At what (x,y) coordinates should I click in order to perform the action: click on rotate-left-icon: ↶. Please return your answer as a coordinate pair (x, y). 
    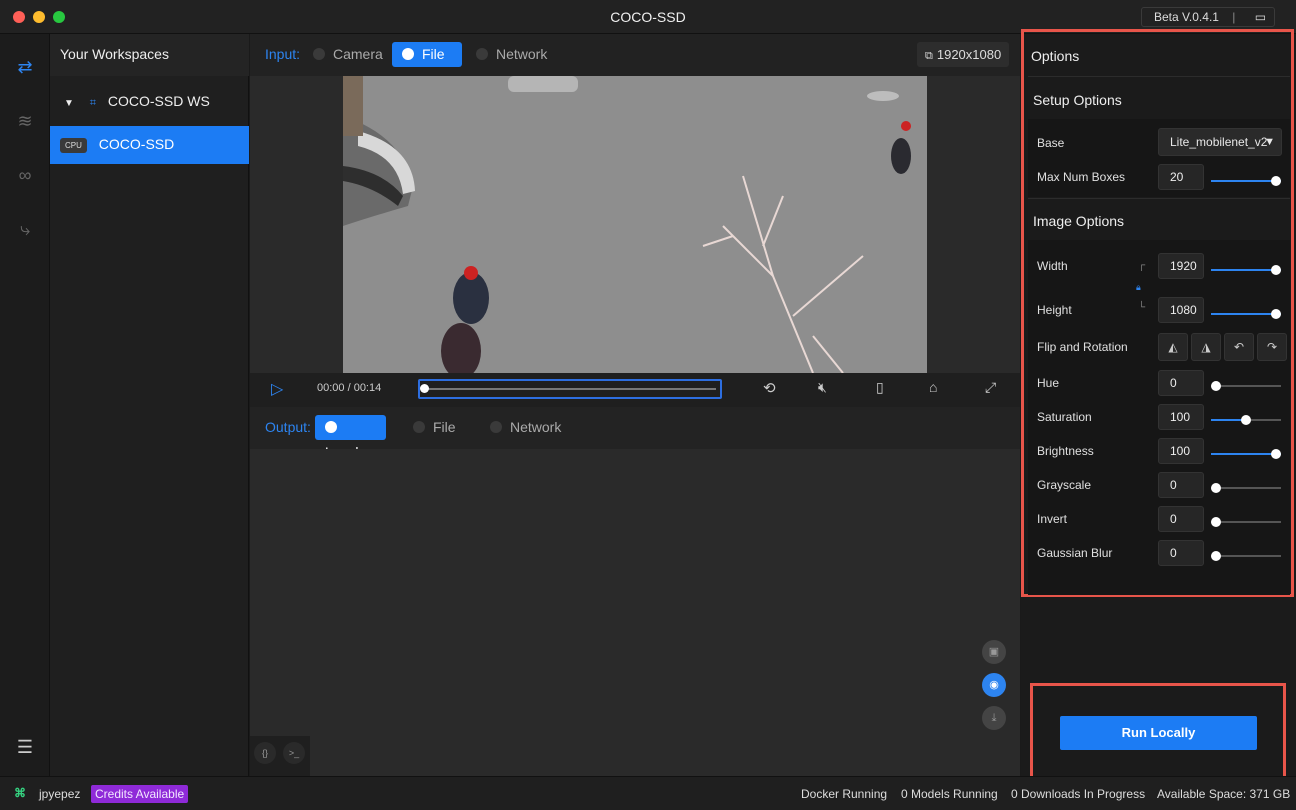
    Looking at the image, I should click on (1239, 347).